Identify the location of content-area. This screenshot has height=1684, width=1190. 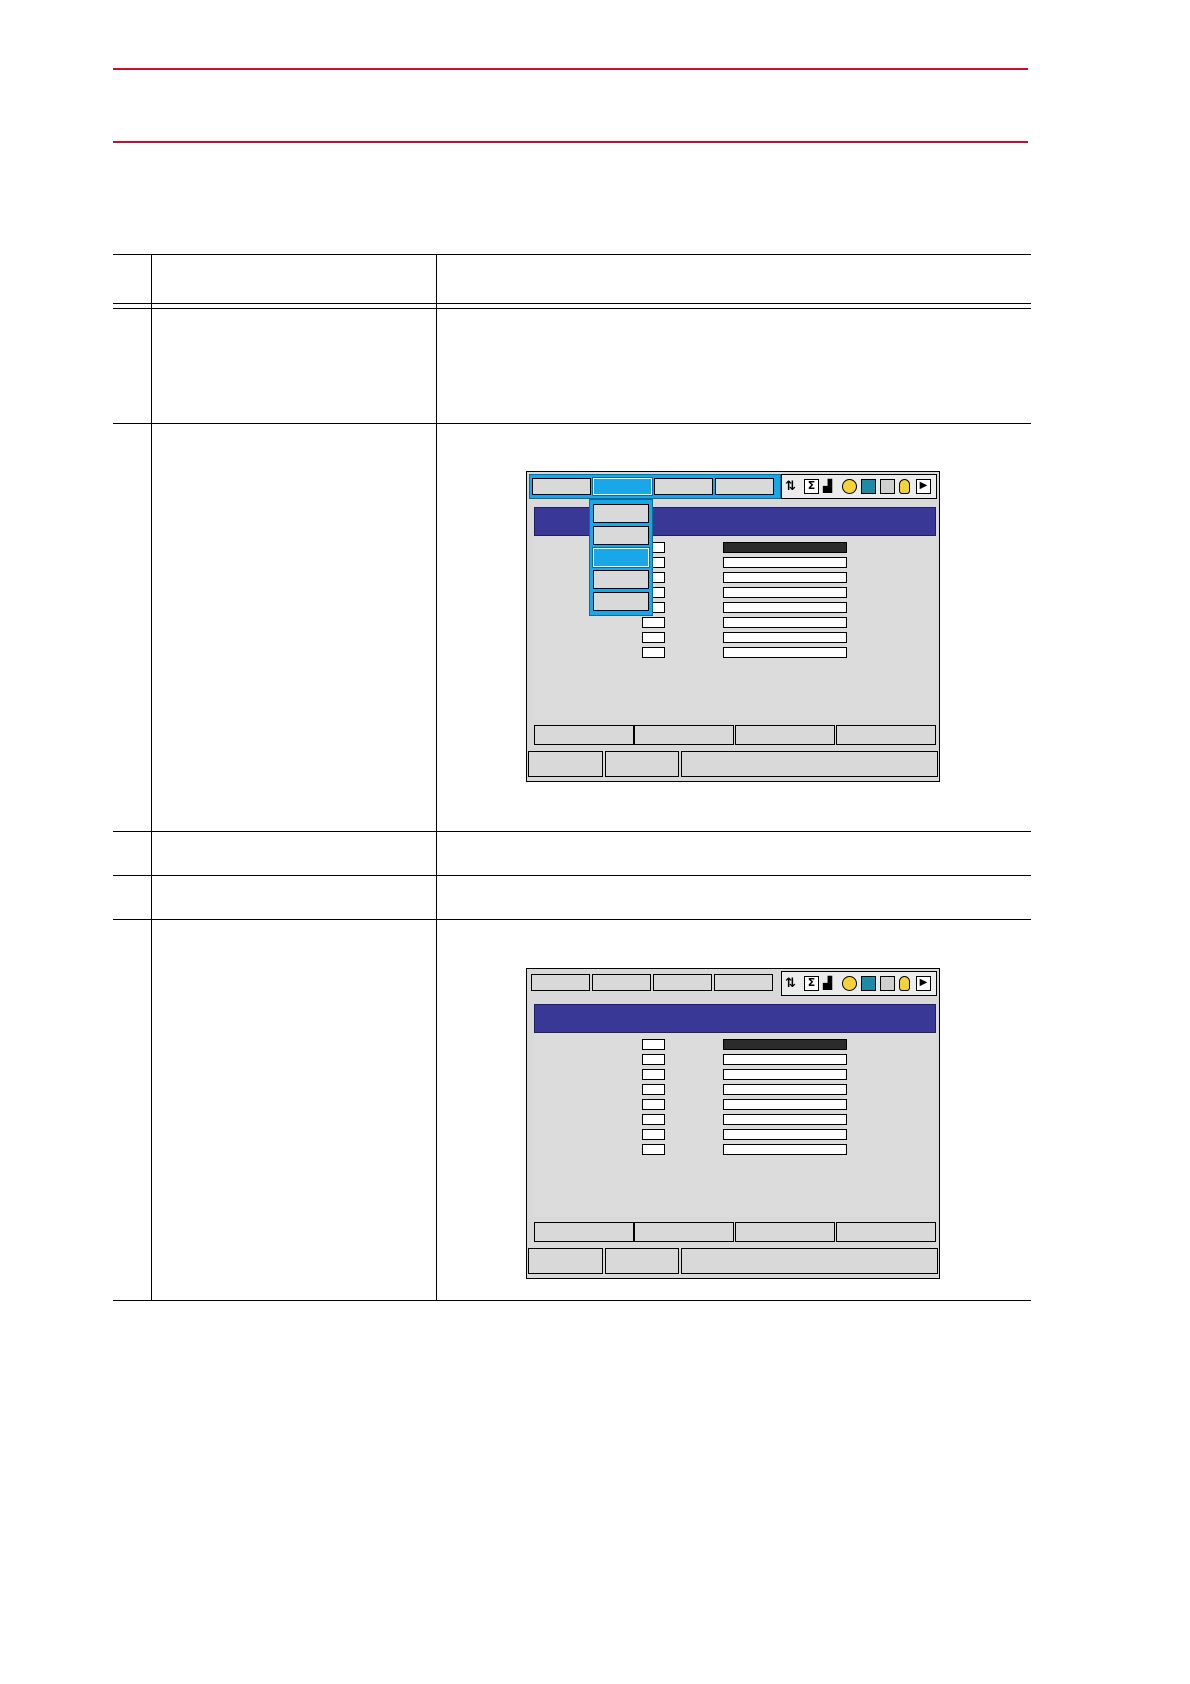
(735, 1125).